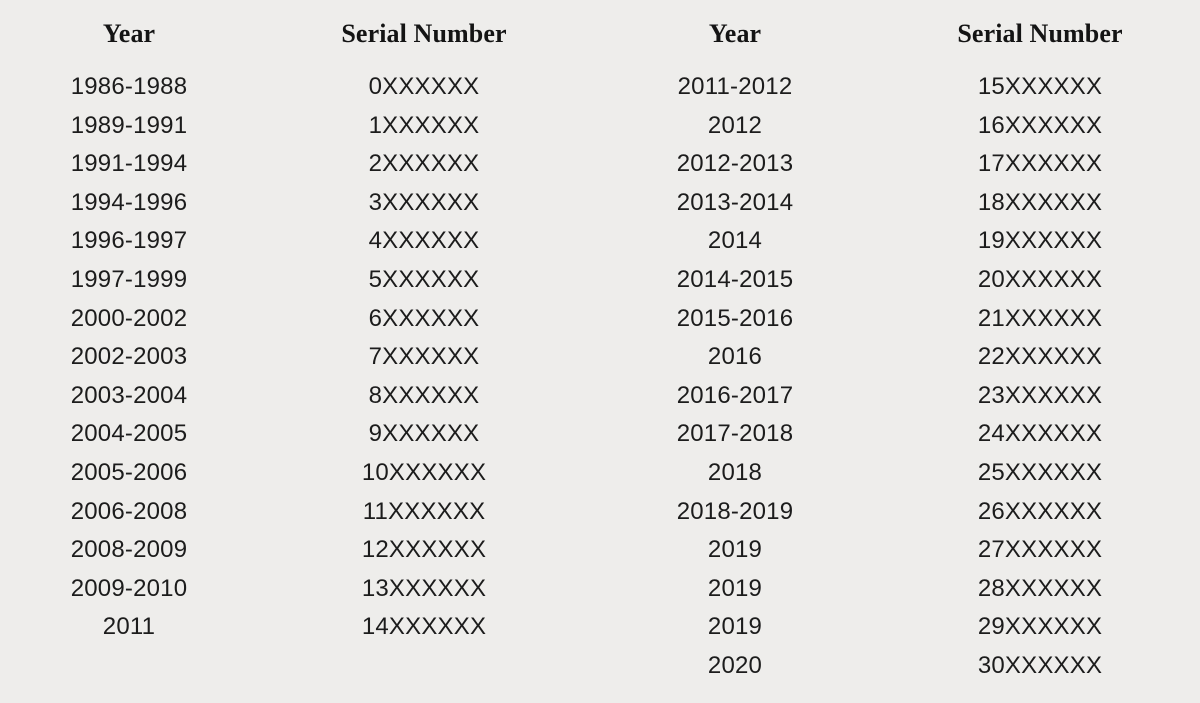  What do you see at coordinates (1040, 472) in the screenshot?
I see `serial-cell: 25XXXXXX` at bounding box center [1040, 472].